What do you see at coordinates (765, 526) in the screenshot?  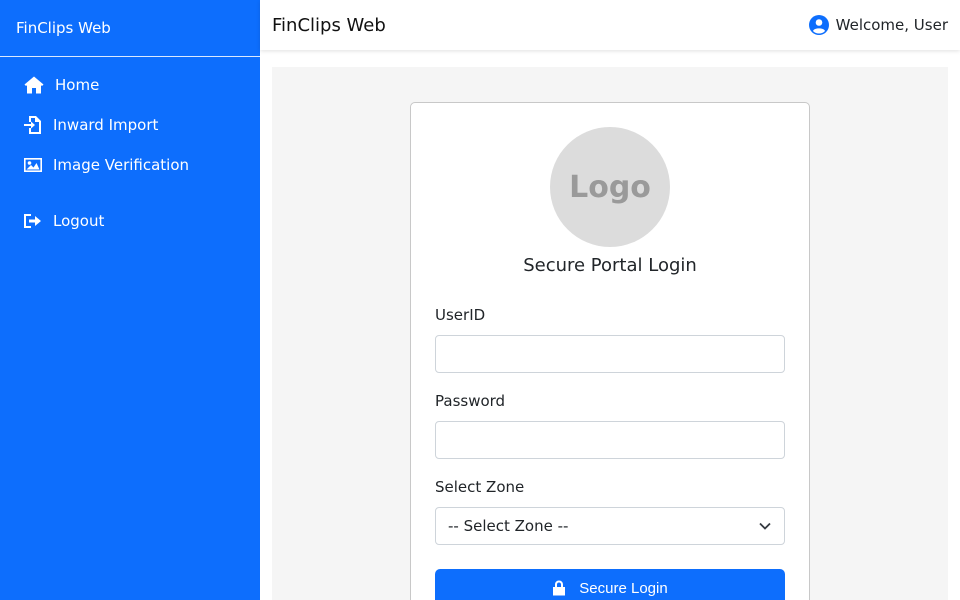 I see `chevron-down-icon` at bounding box center [765, 526].